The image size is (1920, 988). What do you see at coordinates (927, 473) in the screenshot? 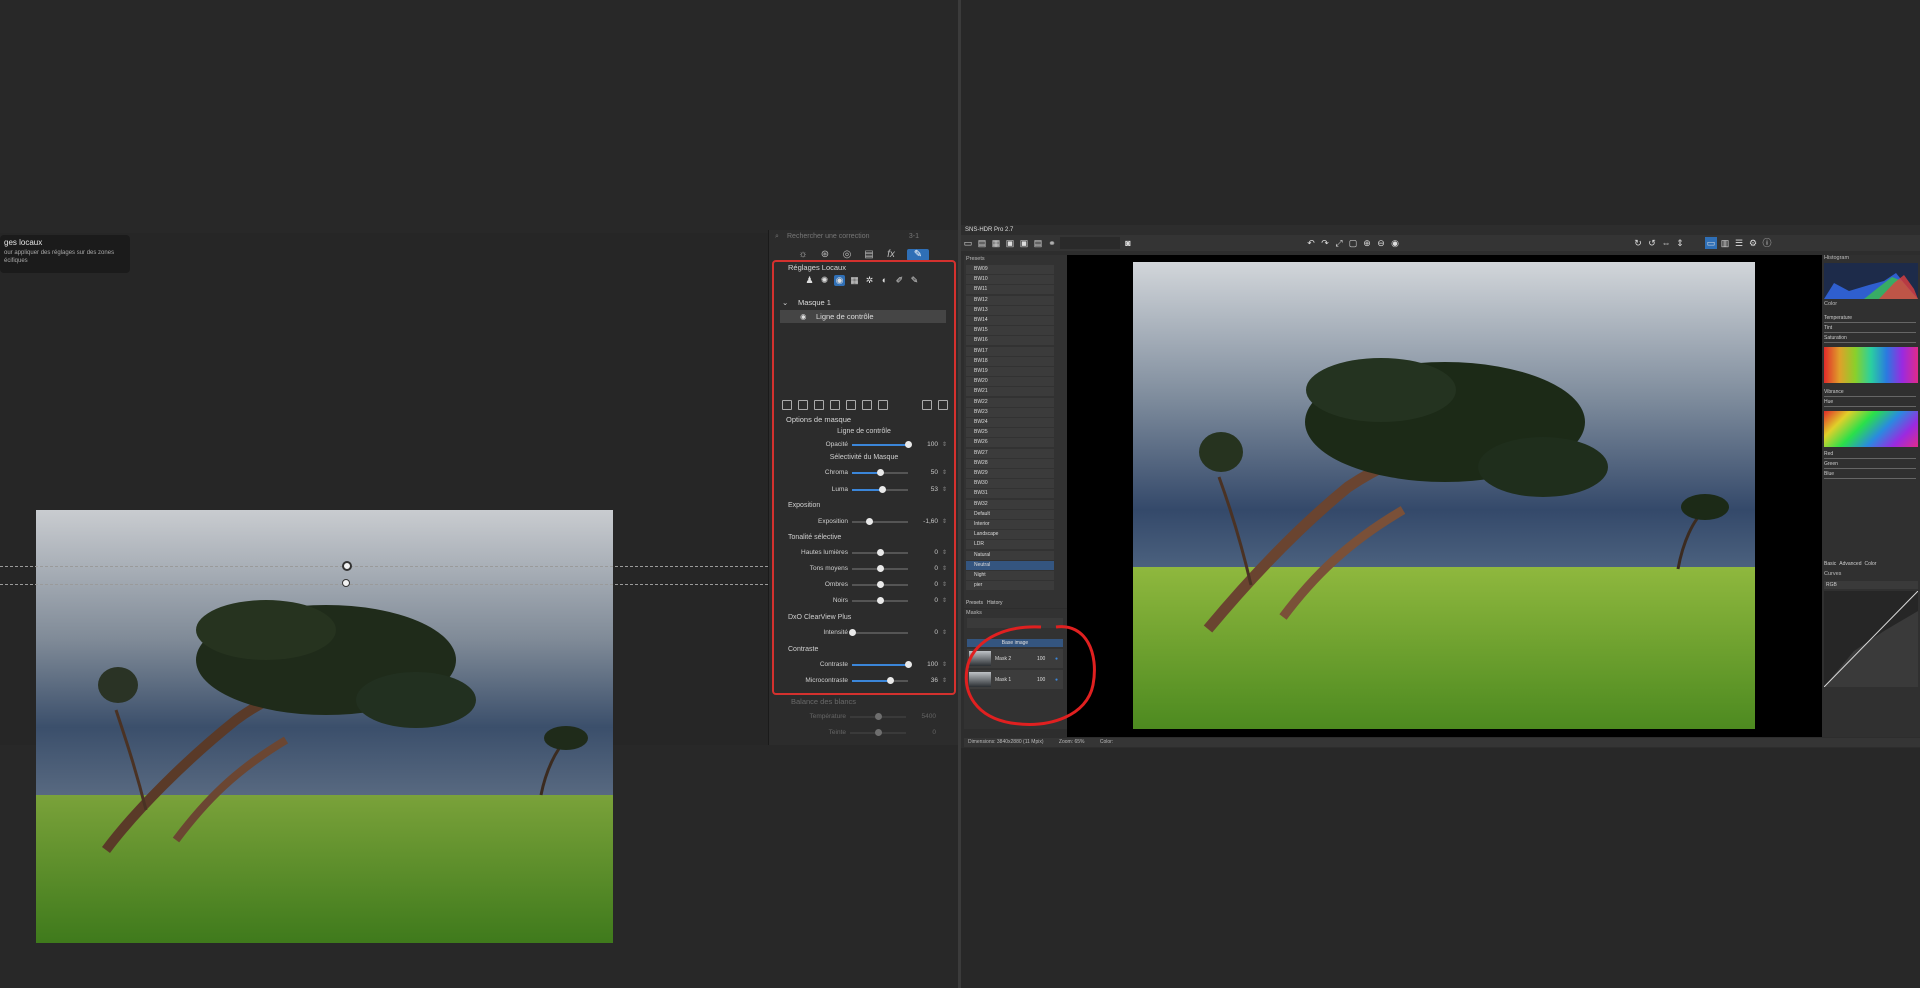
I see `chroma-value: 50` at bounding box center [927, 473].